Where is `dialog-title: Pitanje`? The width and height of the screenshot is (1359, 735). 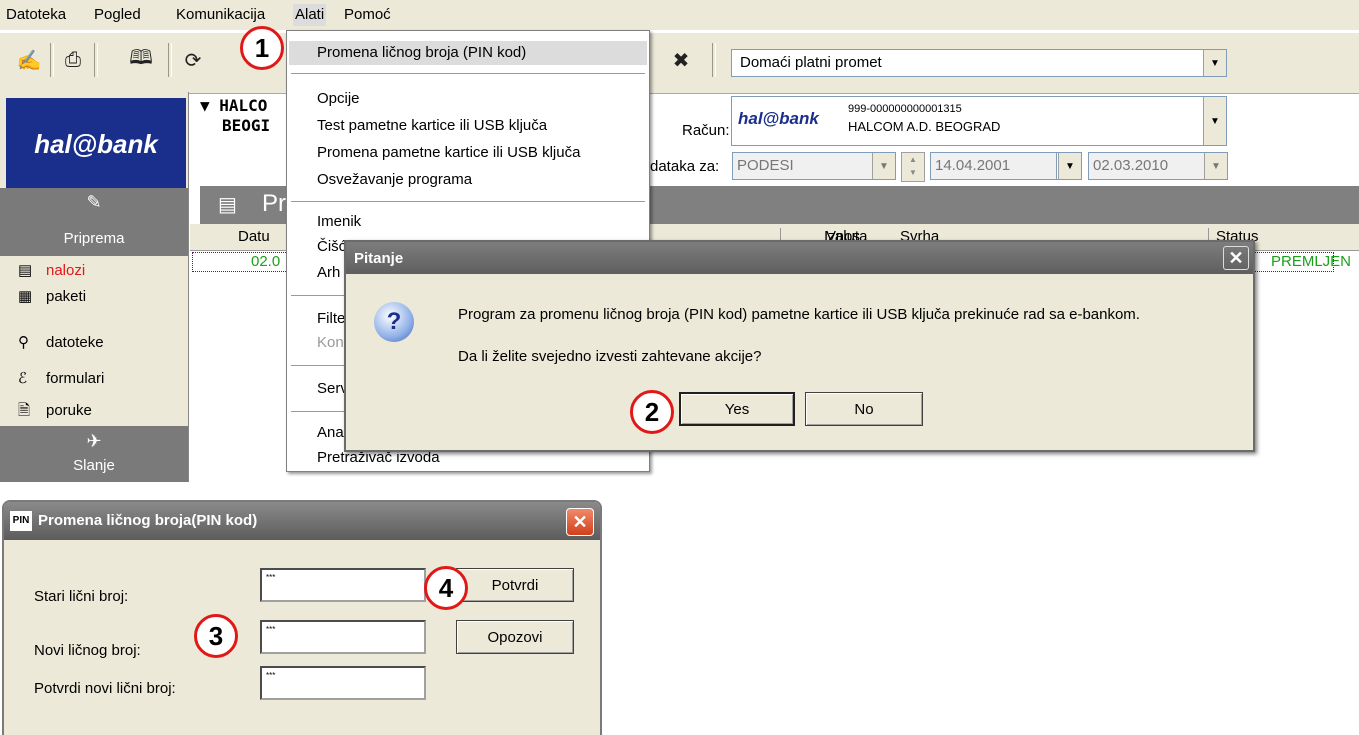
dialog-title: Pitanje is located at coordinates (379, 258).